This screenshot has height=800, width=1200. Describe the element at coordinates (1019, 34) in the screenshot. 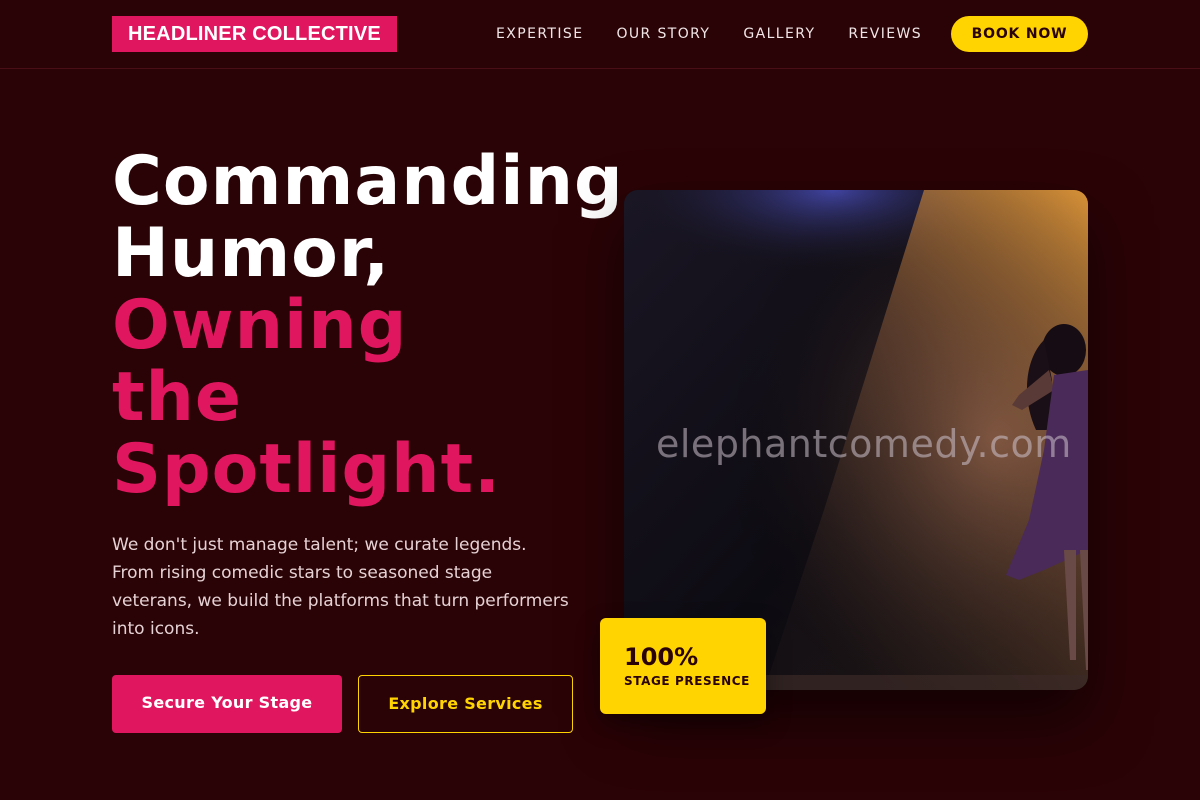

I see `book-now-button: BOOK NOW` at that location.